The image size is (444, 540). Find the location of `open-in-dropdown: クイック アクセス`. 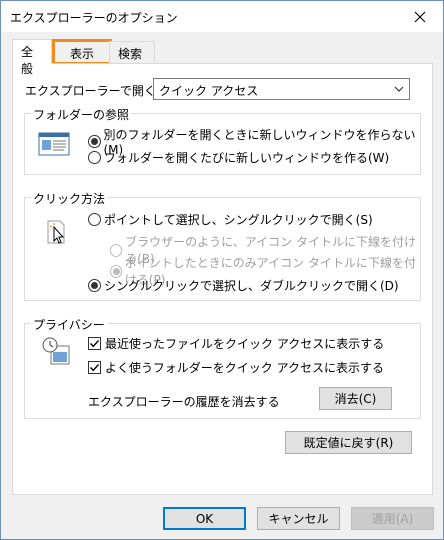

open-in-dropdown: クイック アクセス is located at coordinates (281, 89).